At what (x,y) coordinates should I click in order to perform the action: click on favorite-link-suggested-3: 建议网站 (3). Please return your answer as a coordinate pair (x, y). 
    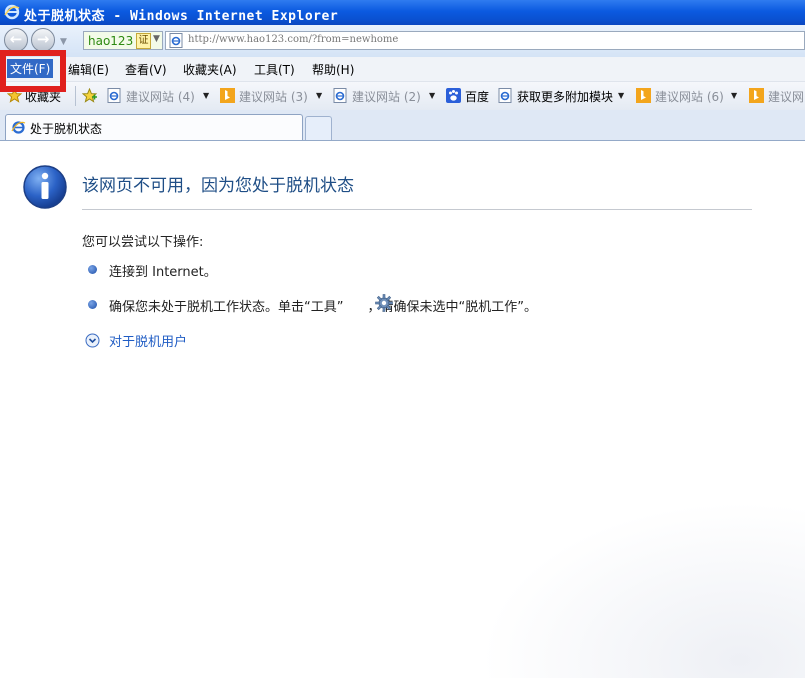
    Looking at the image, I should click on (273, 96).